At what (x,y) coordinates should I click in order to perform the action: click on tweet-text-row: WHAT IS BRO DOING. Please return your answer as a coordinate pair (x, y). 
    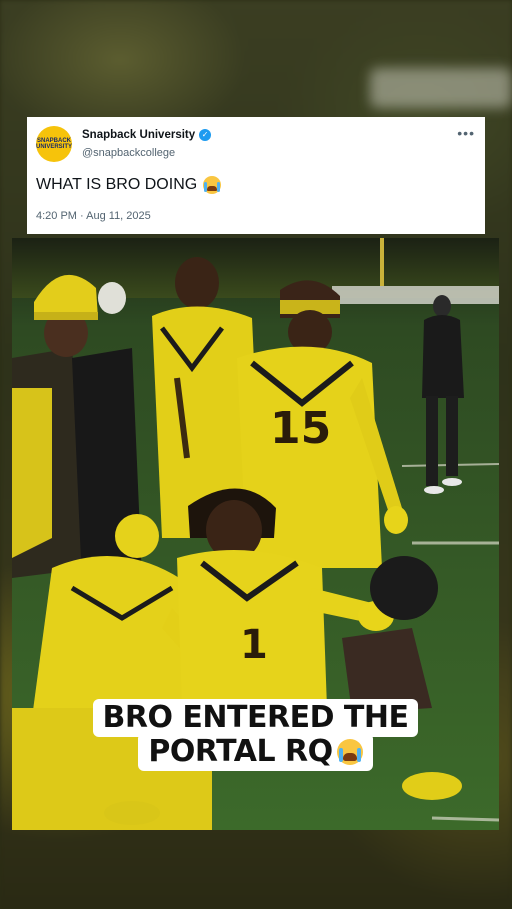
    Looking at the image, I should click on (129, 185).